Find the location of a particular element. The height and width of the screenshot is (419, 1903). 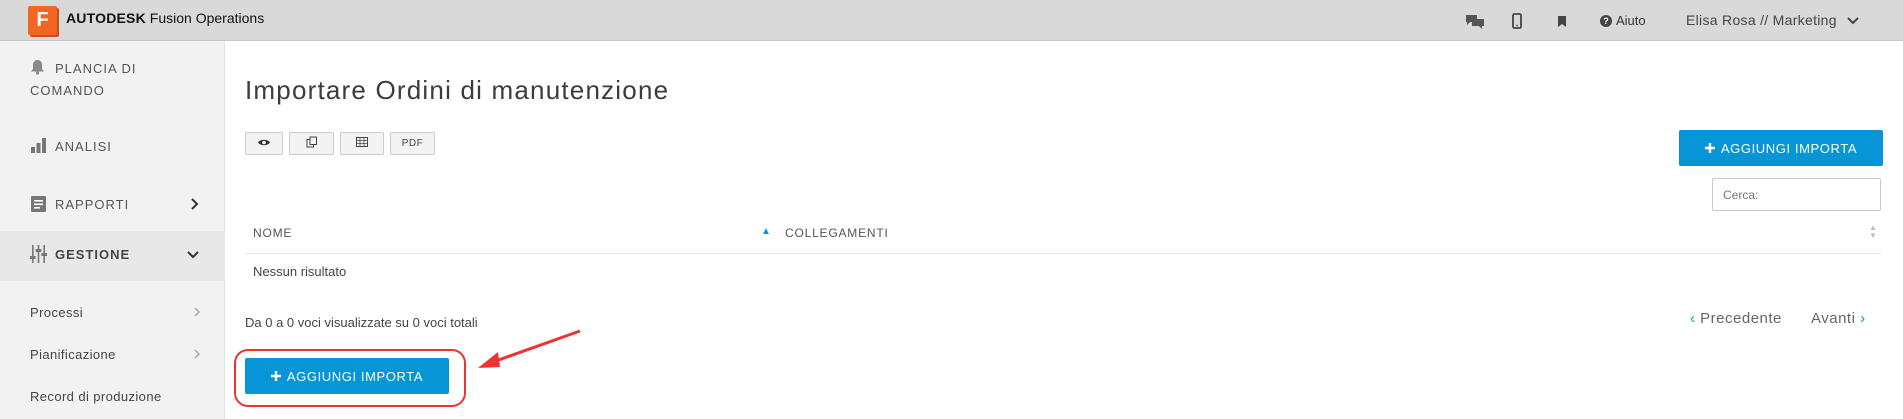

sidebar-item-label: ANALISI is located at coordinates (83, 146).